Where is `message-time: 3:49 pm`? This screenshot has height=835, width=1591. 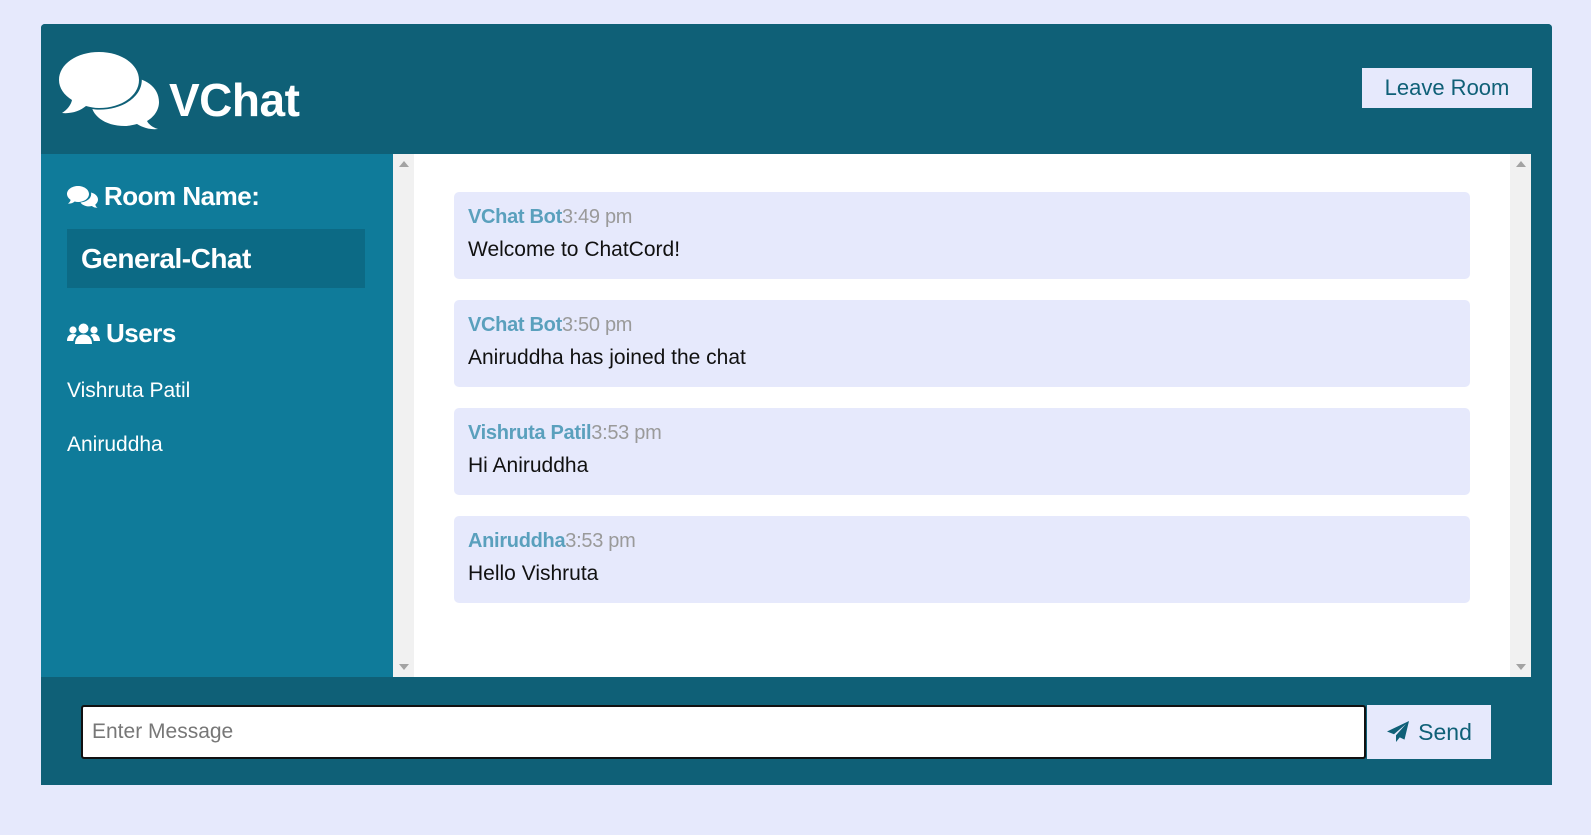 message-time: 3:49 pm is located at coordinates (597, 217).